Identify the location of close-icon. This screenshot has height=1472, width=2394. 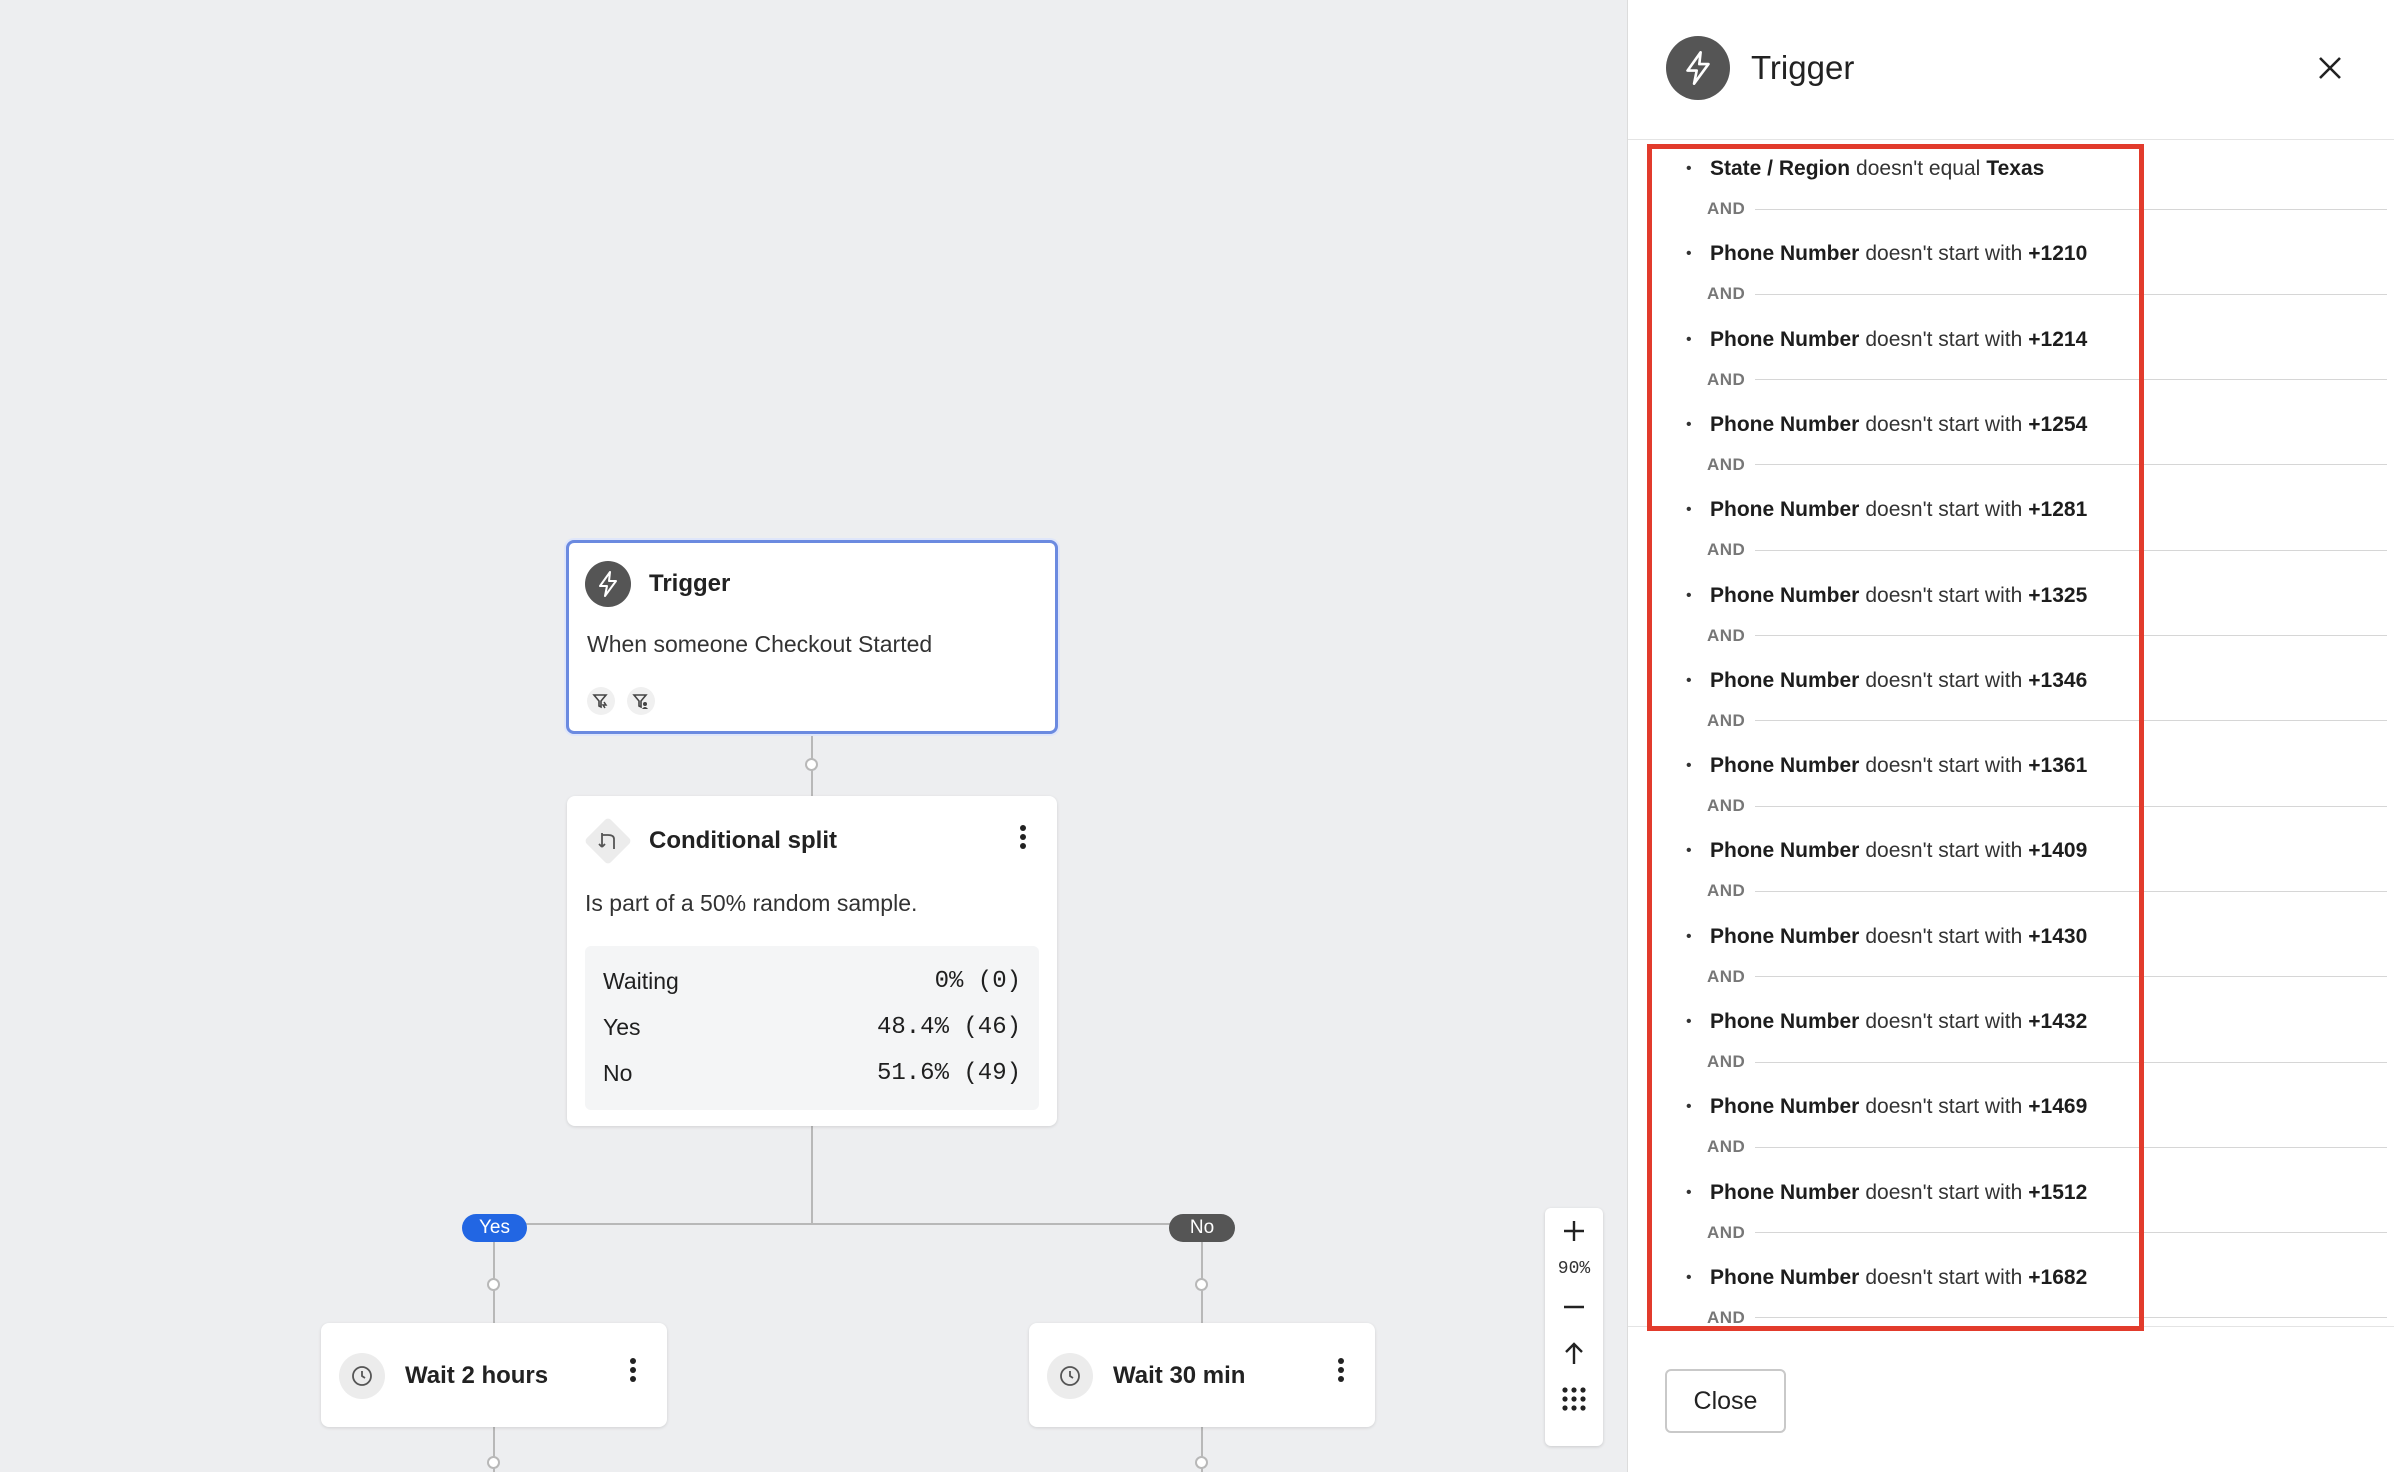
(2330, 68).